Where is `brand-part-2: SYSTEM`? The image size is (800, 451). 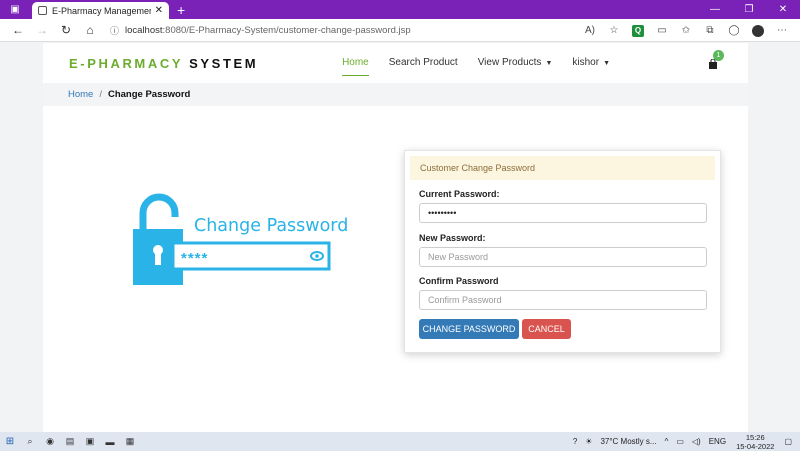
brand-part-2: SYSTEM is located at coordinates (224, 63).